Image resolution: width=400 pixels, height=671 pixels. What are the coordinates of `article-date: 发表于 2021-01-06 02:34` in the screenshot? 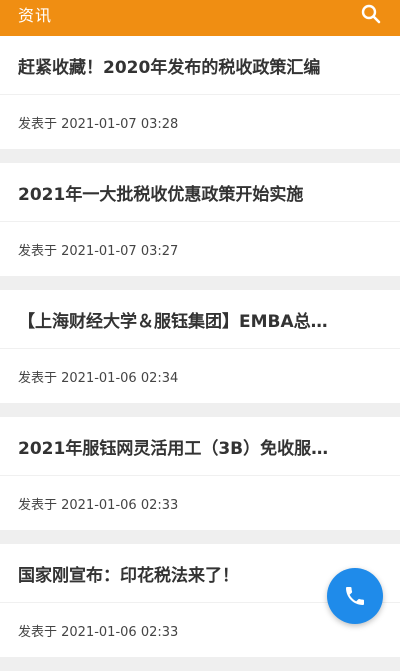 It's located at (98, 378).